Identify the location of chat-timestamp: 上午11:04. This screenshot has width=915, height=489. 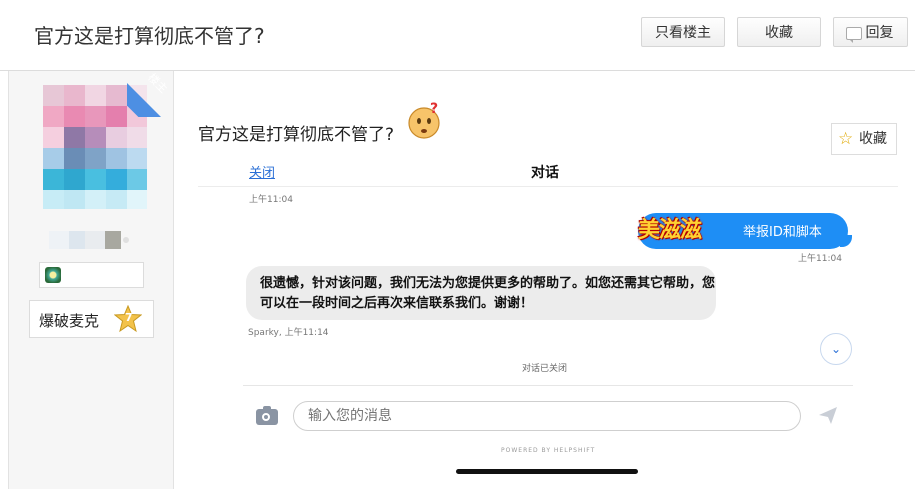
(271, 200).